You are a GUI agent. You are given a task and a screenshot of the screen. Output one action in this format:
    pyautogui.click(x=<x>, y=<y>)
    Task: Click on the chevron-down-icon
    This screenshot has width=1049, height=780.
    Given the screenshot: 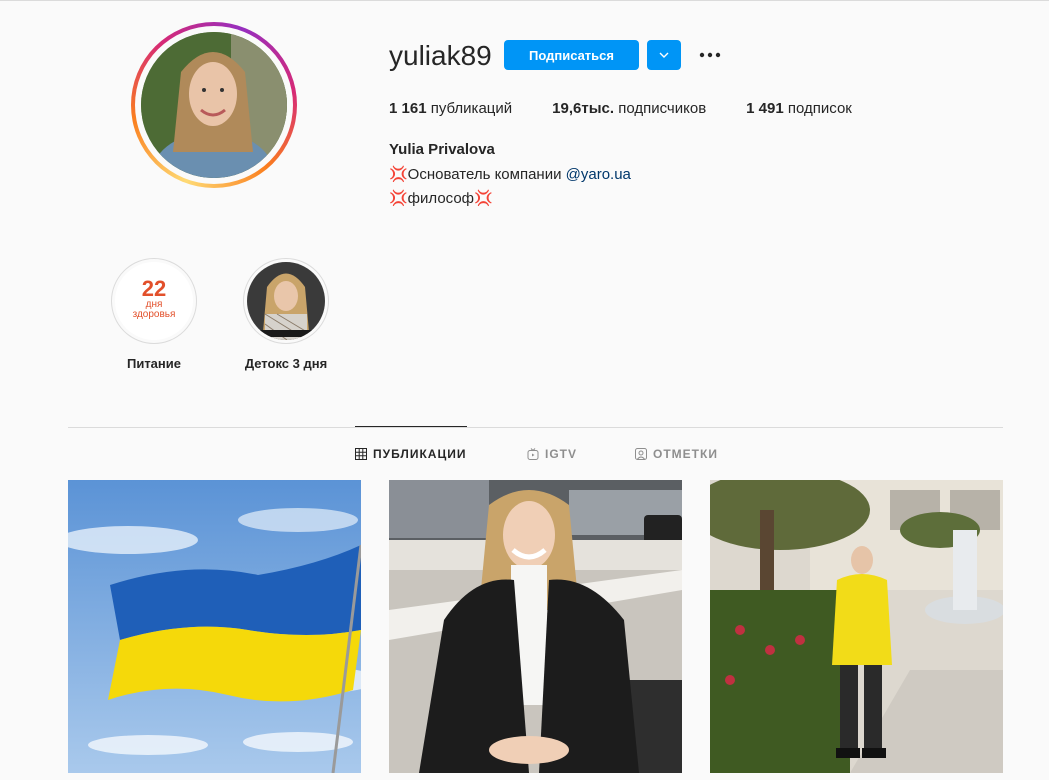 What is the action you would take?
    pyautogui.click(x=664, y=55)
    